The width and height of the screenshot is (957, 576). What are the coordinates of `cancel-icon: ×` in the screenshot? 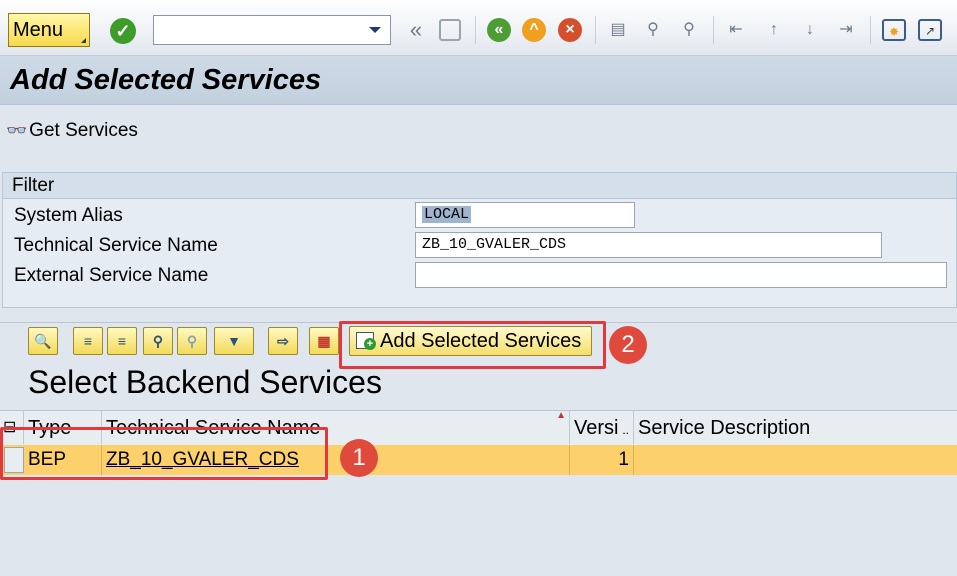 It's located at (570, 30).